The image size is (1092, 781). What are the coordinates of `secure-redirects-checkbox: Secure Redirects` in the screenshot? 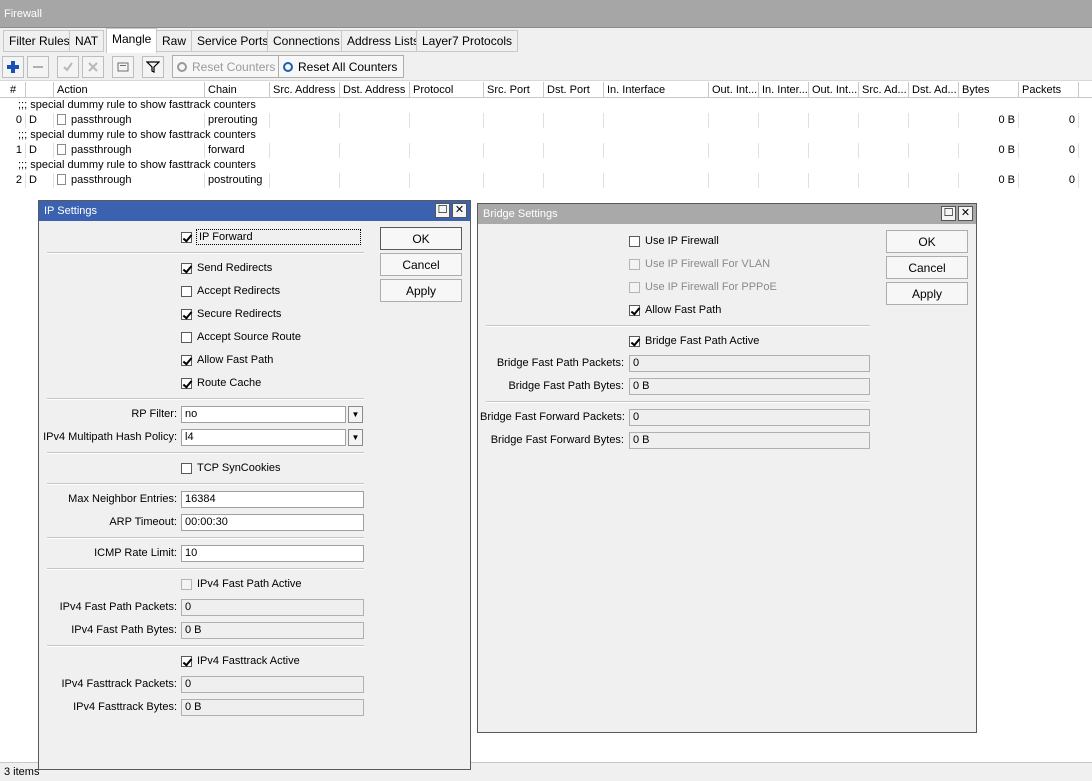 It's located at (231, 314).